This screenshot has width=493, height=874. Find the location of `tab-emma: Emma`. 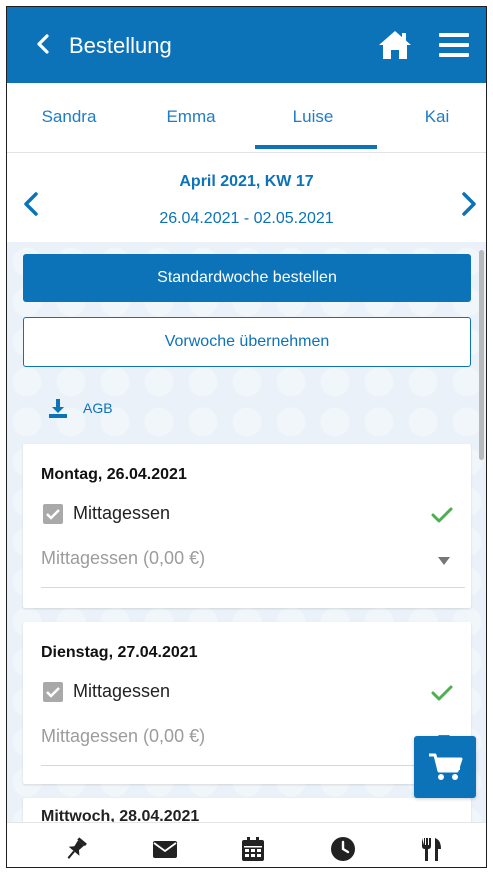

tab-emma: Emma is located at coordinates (191, 117).